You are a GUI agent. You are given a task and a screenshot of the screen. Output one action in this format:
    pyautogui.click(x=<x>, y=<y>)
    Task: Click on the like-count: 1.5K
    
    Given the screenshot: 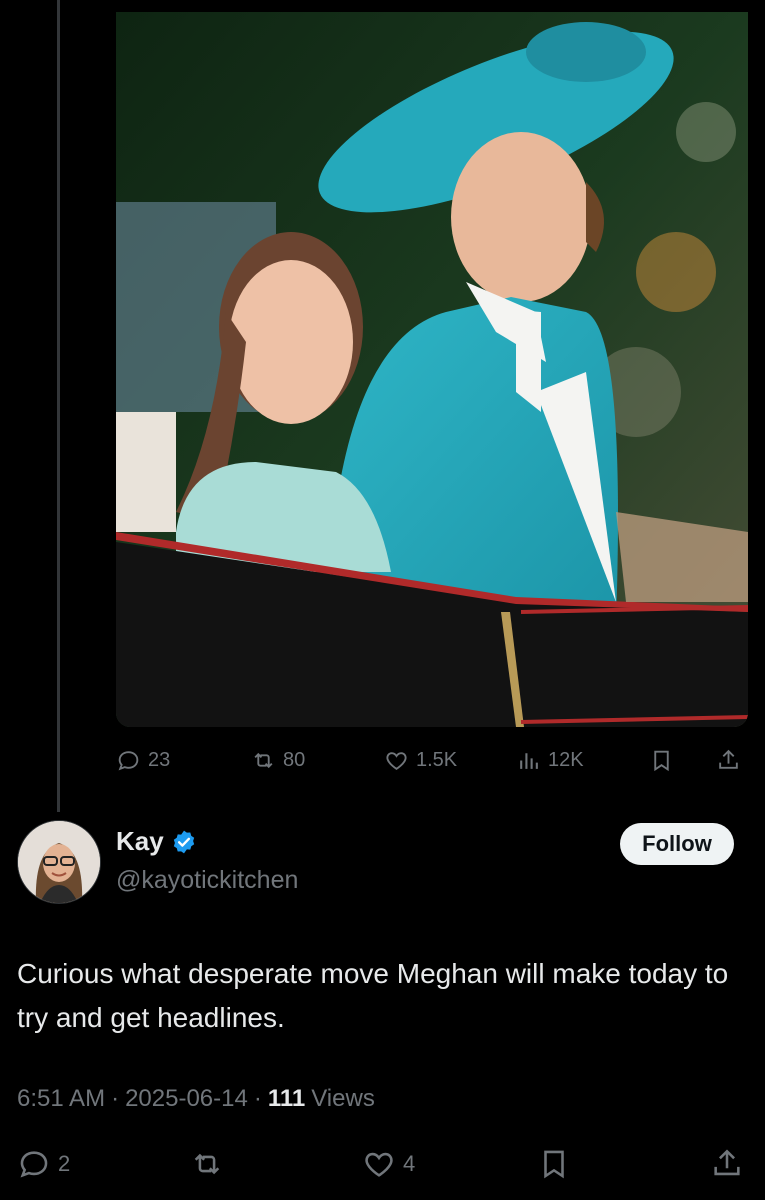 What is the action you would take?
    pyautogui.click(x=437, y=759)
    